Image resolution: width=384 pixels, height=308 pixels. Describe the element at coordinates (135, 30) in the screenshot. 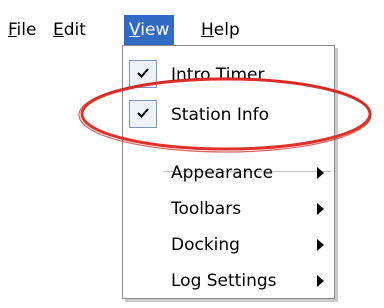

I see `menu-view-mnemonic: V` at that location.